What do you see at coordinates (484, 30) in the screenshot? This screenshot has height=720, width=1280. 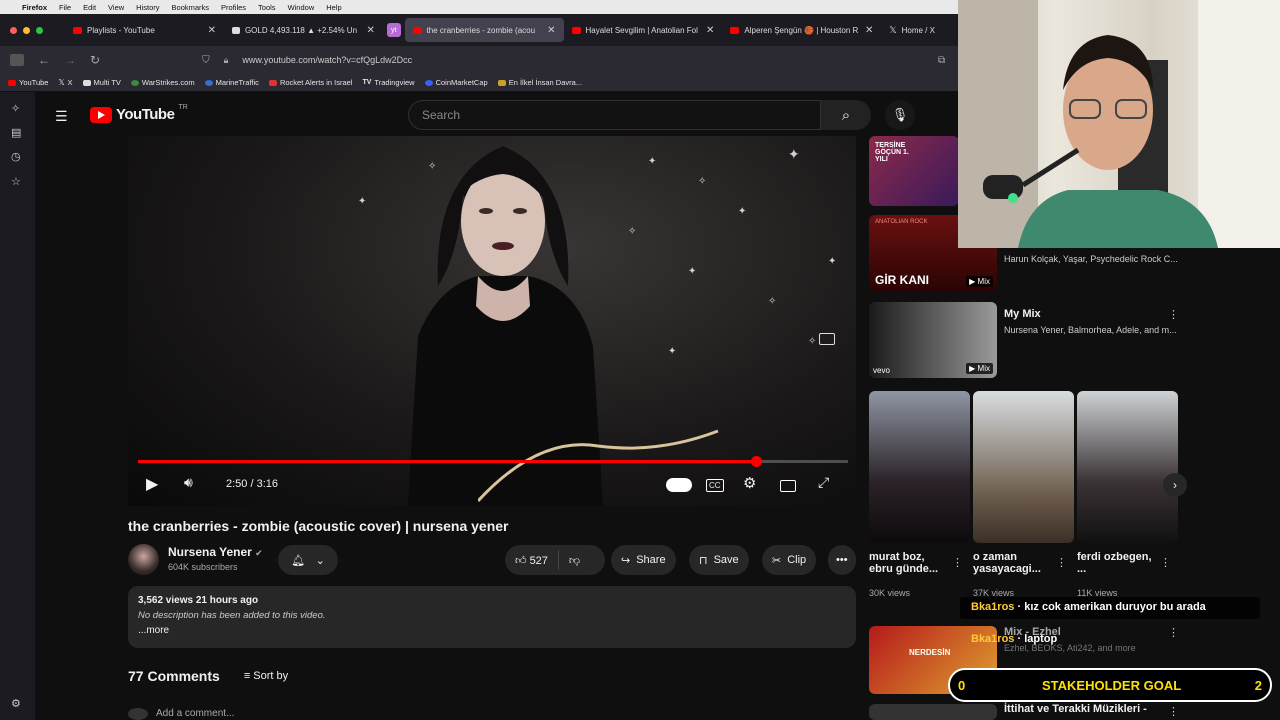 I see `tab-cranberries: the cranberries - zombie (acou ✕` at bounding box center [484, 30].